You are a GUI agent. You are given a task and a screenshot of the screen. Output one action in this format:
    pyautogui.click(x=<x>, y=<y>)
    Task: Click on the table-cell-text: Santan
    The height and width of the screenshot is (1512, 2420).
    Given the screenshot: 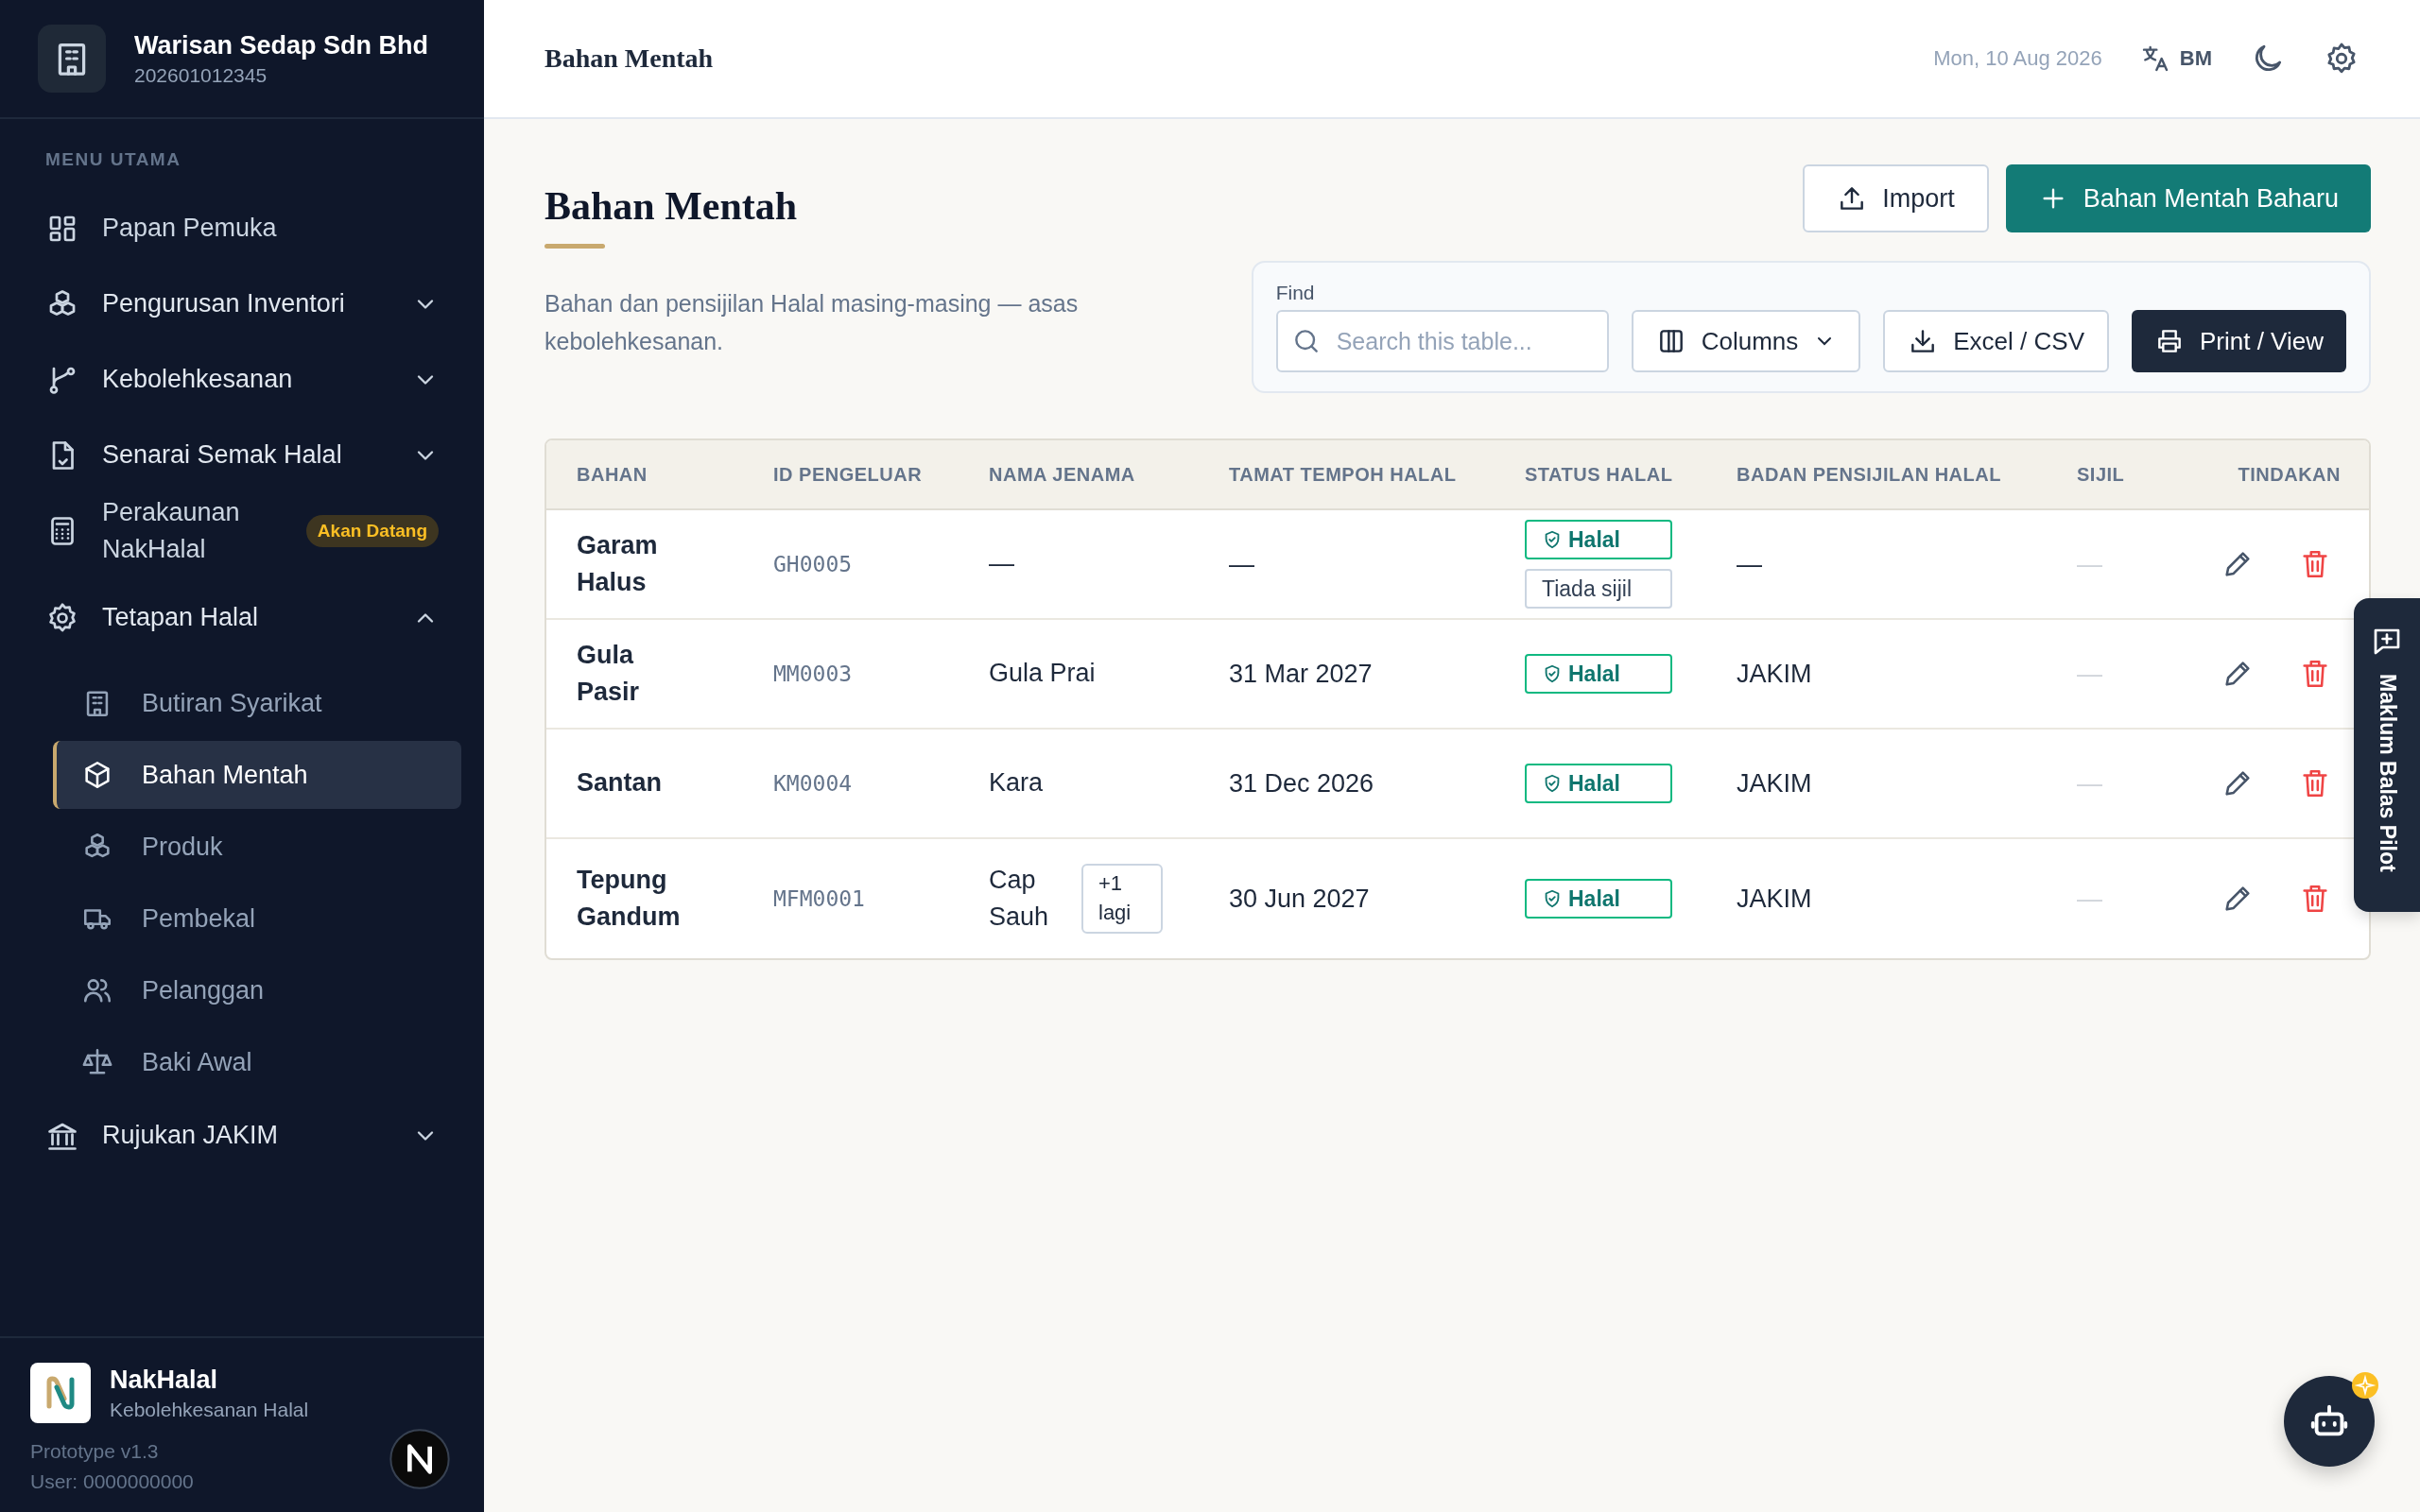 What is the action you would take?
    pyautogui.click(x=621, y=783)
    